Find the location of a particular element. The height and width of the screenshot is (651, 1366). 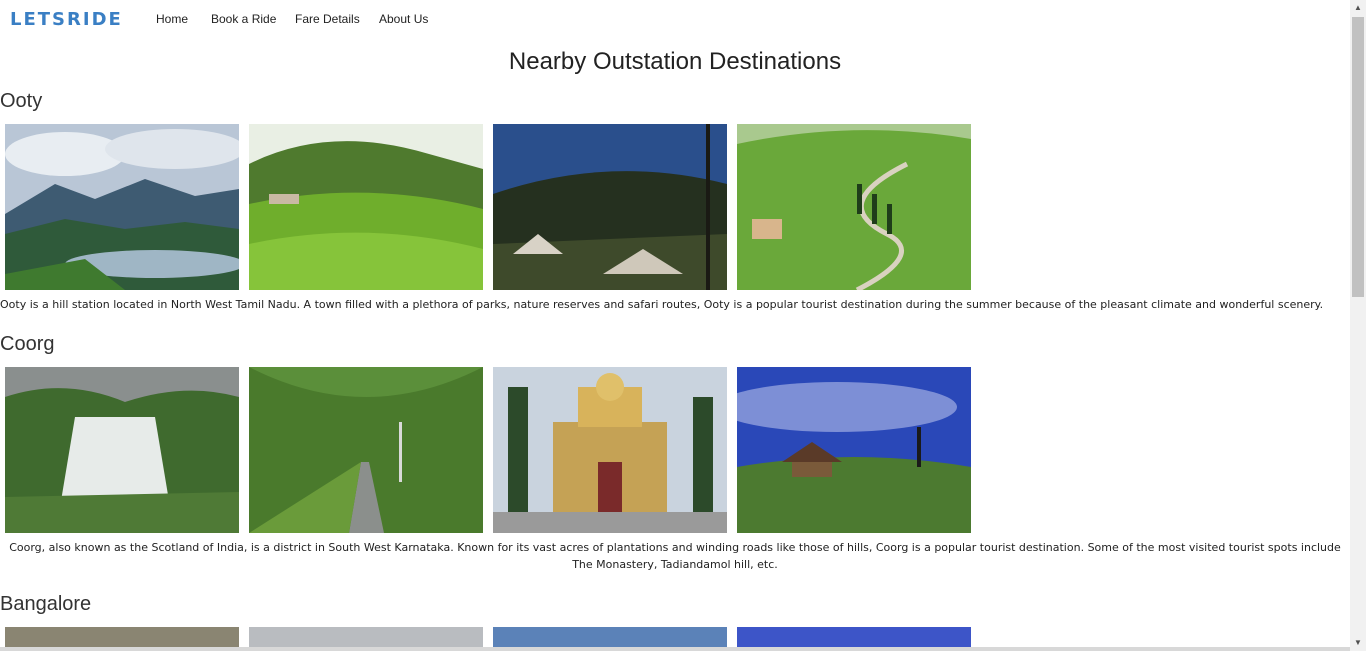

section-title-coorg: Coorg is located at coordinates (27, 344).